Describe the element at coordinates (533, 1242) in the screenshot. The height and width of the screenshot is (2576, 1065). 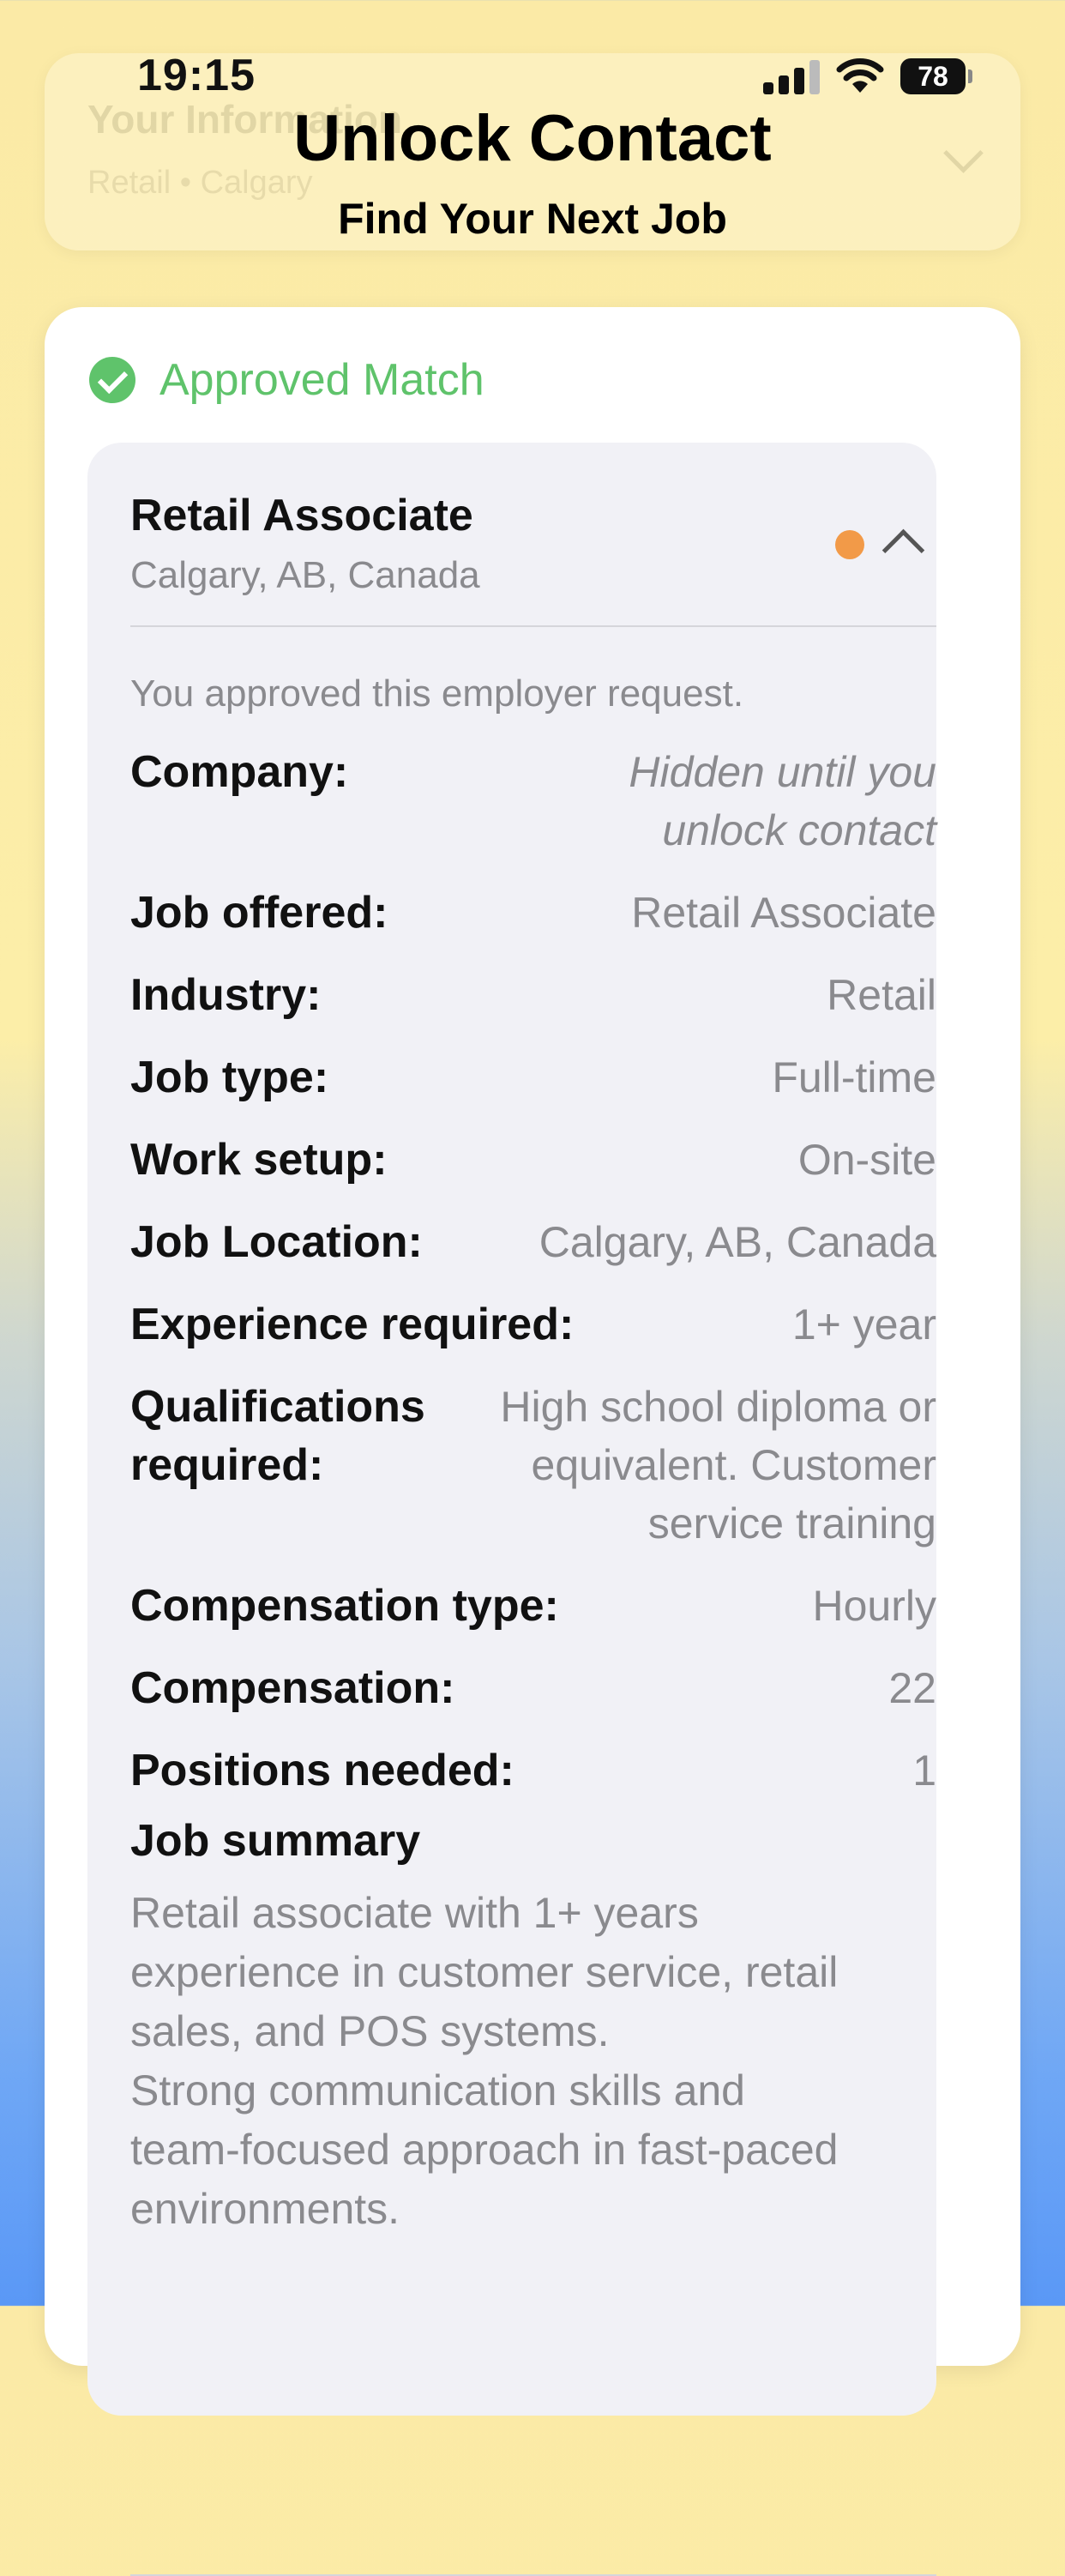
I see `detail-row-job-location: Job Location: Calgary, AB, Canada` at that location.